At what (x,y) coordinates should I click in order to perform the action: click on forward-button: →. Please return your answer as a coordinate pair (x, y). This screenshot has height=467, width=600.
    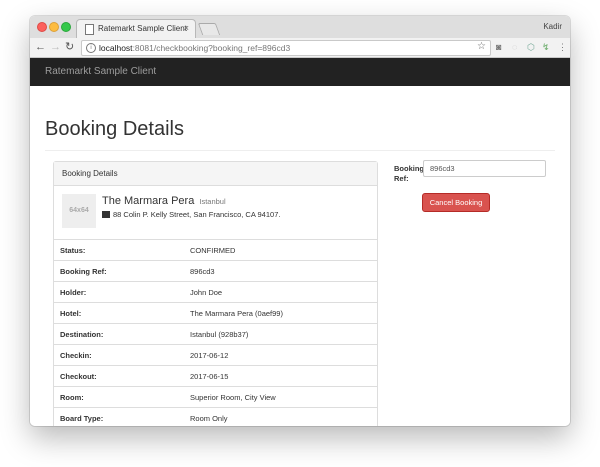
    Looking at the image, I should click on (55, 47).